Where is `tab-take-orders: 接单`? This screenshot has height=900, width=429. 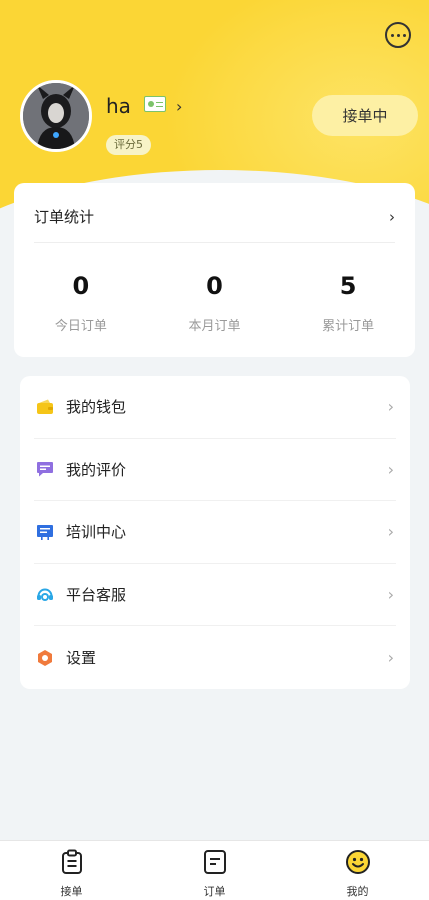
tab-take-orders: 接单 is located at coordinates (71, 870).